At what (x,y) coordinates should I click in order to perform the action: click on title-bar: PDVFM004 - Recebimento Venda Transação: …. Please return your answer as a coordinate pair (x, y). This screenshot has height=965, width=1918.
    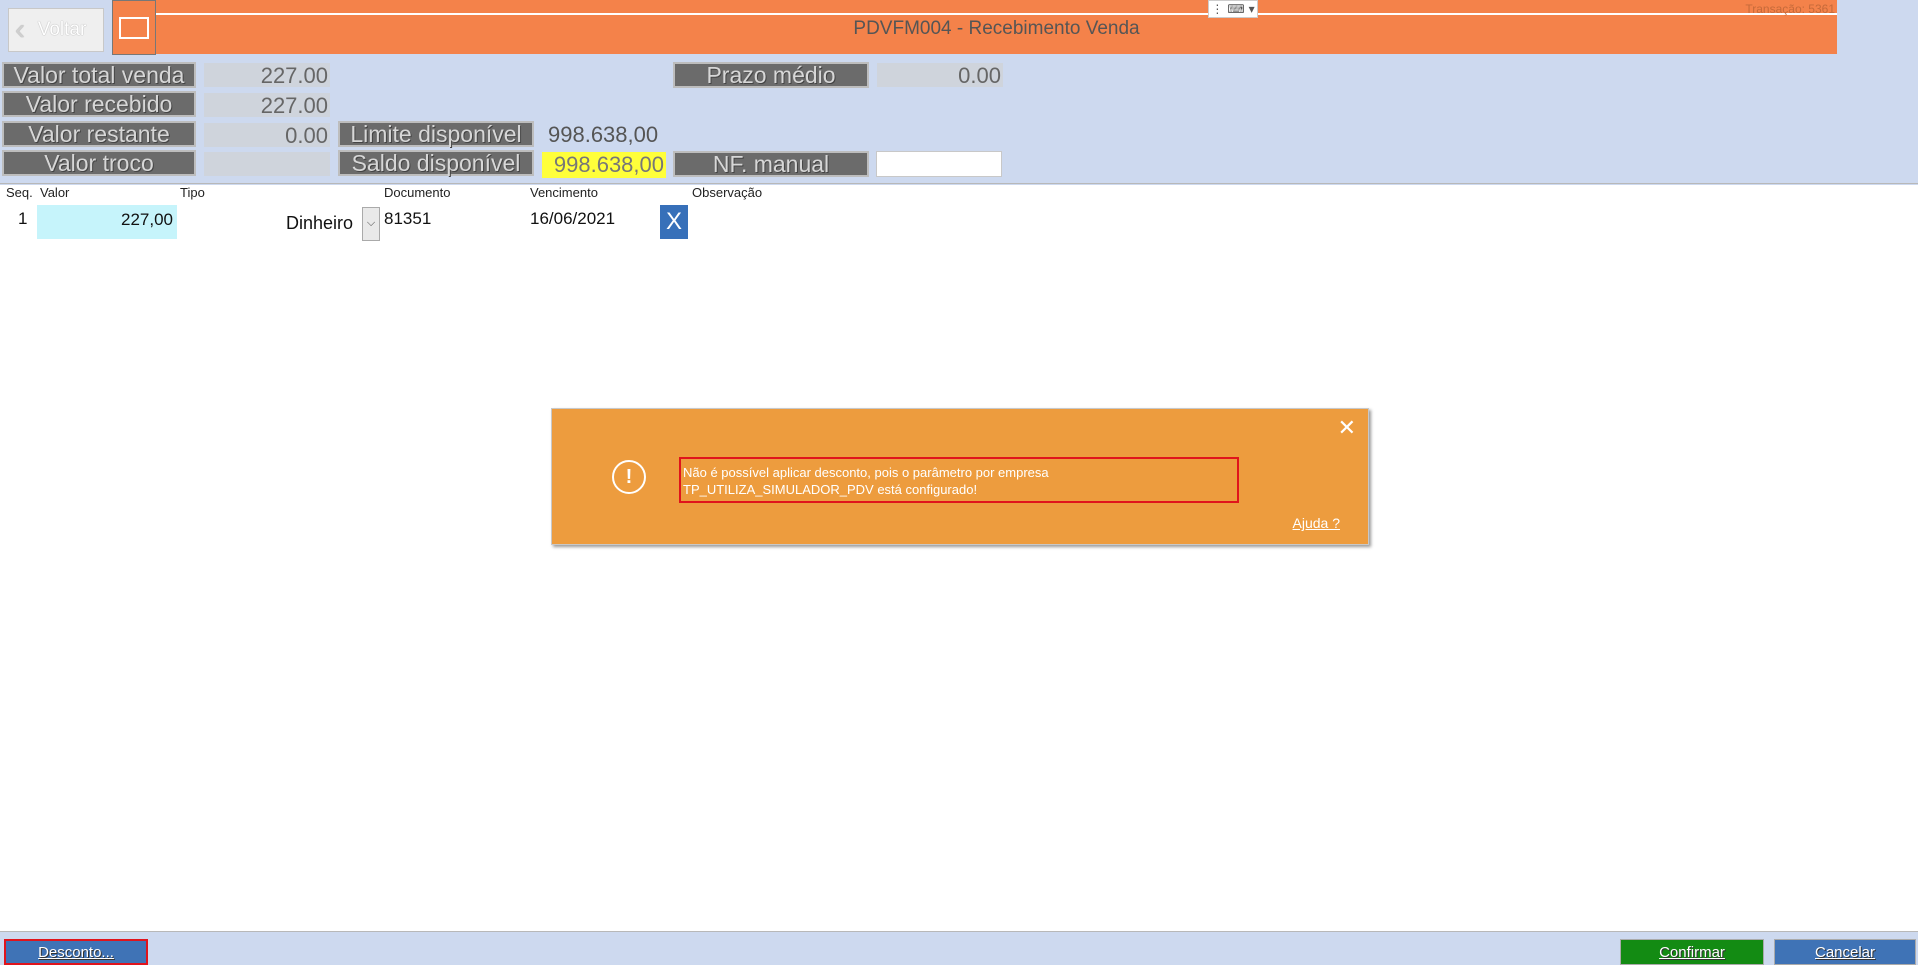
    Looking at the image, I should click on (996, 27).